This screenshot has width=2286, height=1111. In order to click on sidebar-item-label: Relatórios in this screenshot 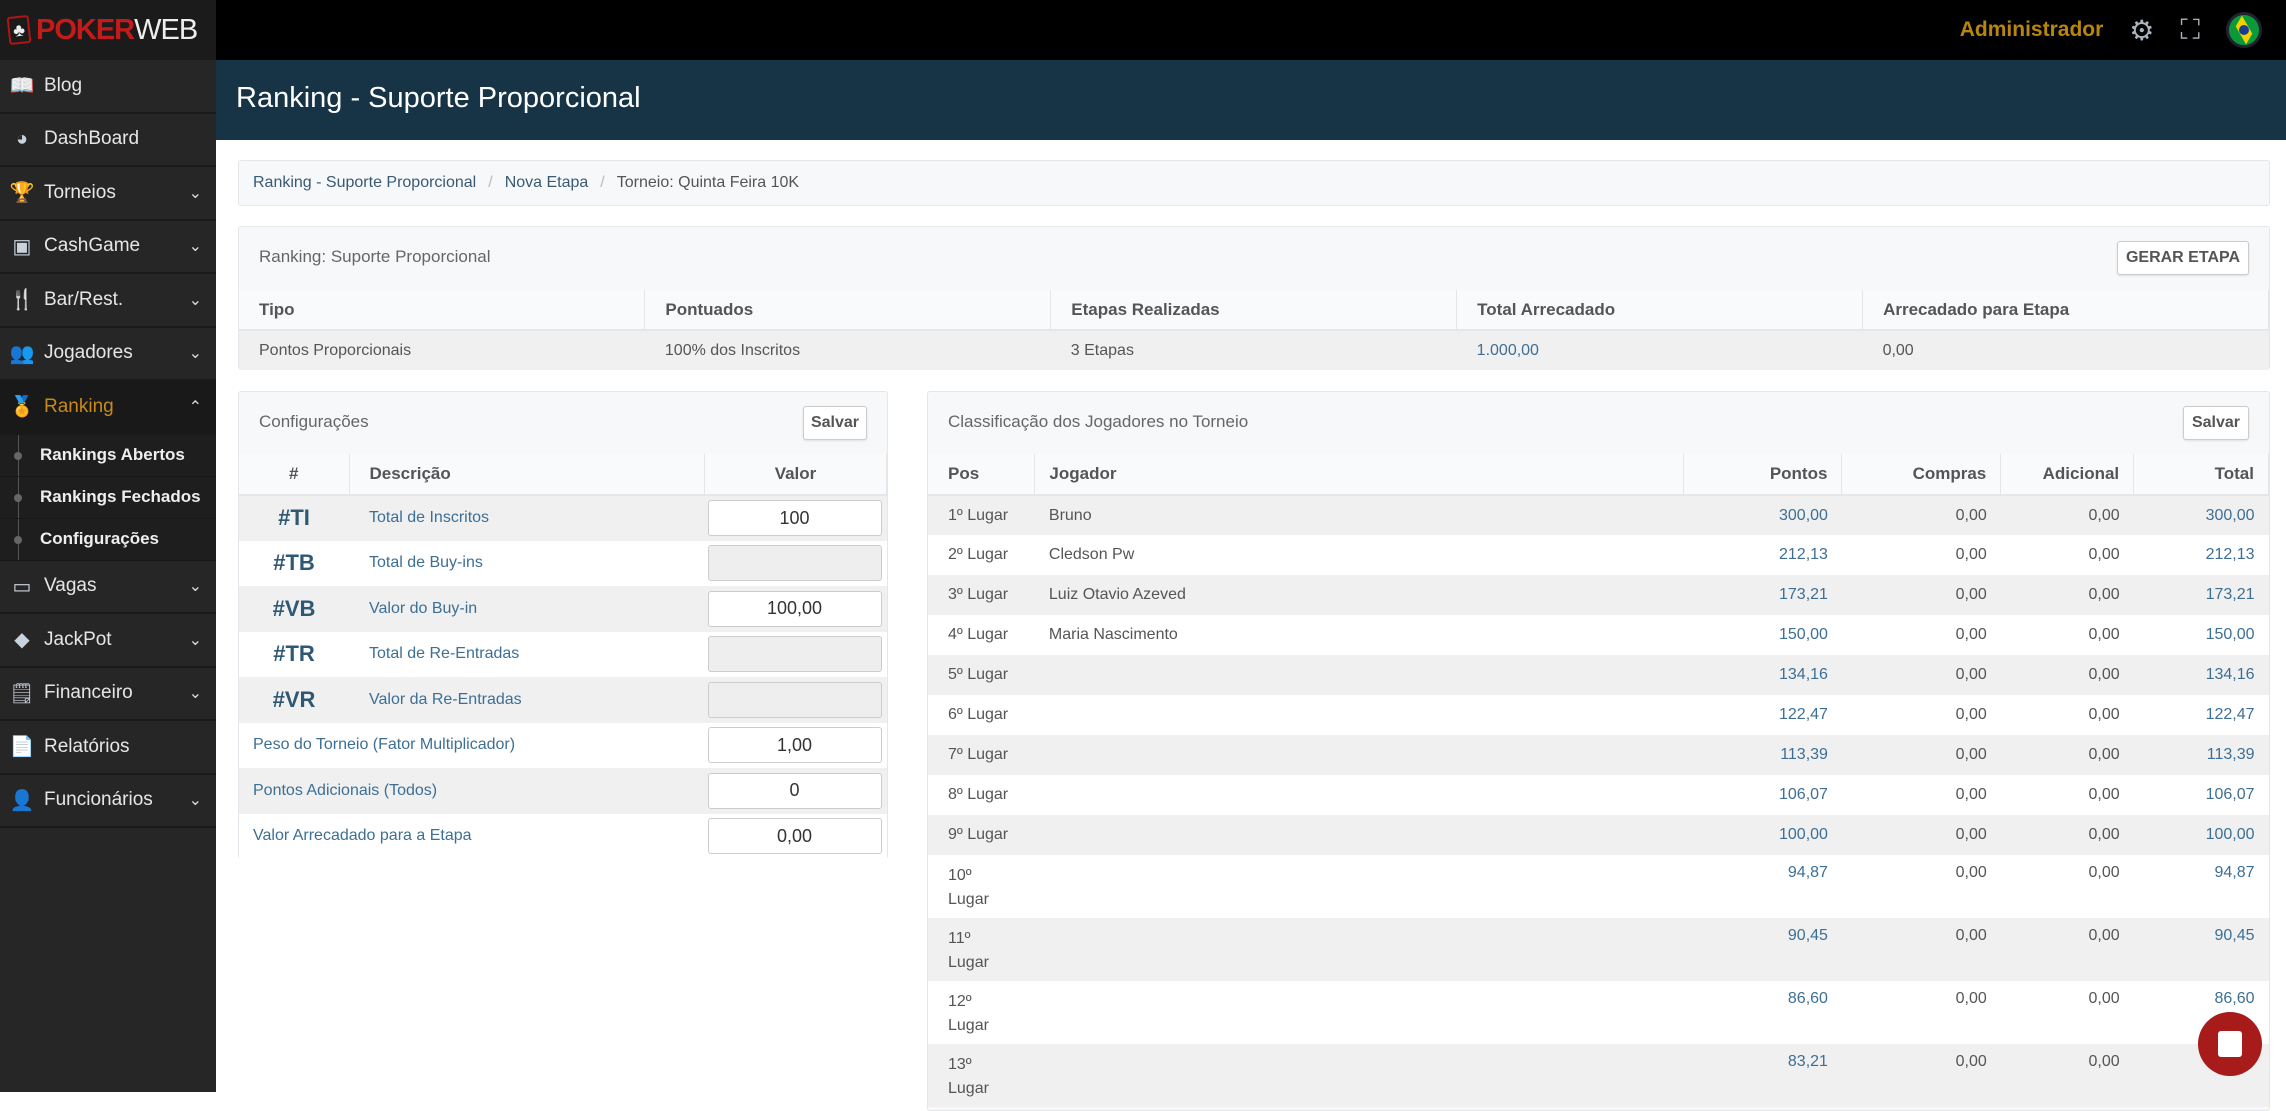, I will do `click(87, 746)`.